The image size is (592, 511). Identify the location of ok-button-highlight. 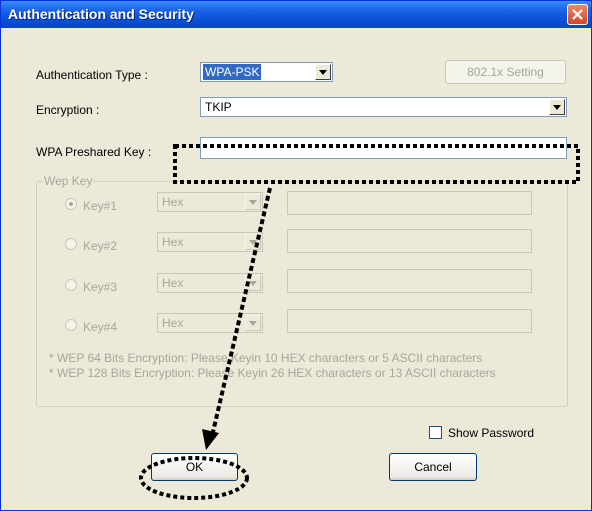
(194, 478).